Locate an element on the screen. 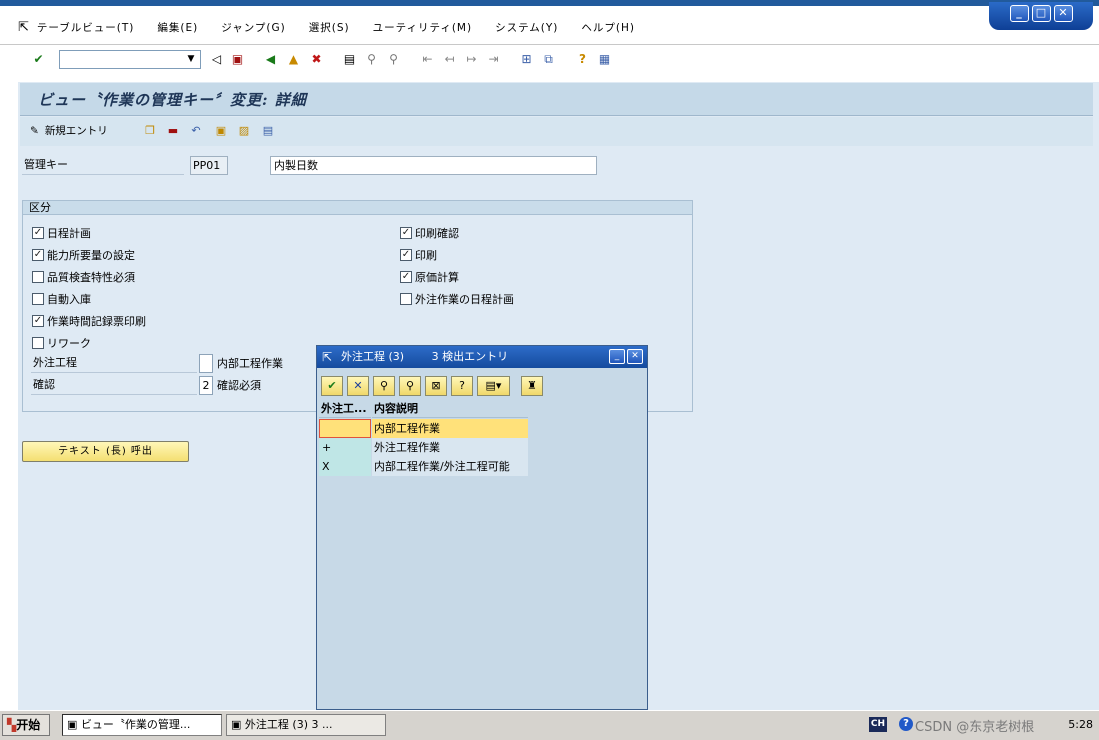 The height and width of the screenshot is (740, 1099). personal-list-icon: ♜ is located at coordinates (532, 386).